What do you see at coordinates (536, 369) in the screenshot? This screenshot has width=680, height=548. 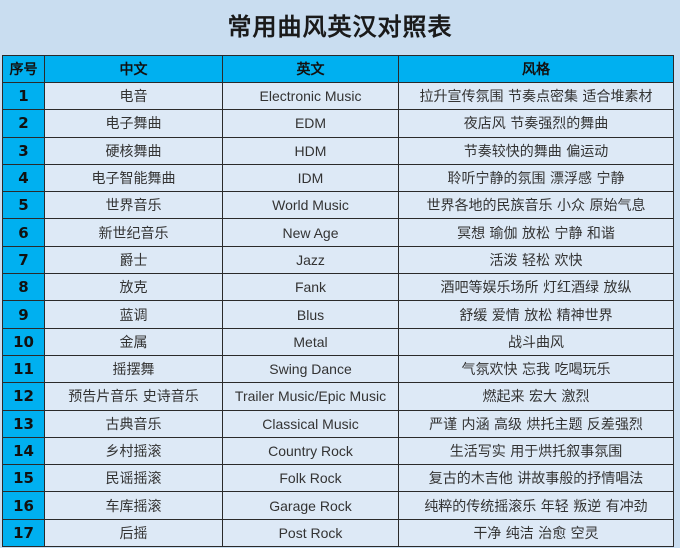 I see `cell-style: 气氛欢快 忘我 吃喝玩乐` at bounding box center [536, 369].